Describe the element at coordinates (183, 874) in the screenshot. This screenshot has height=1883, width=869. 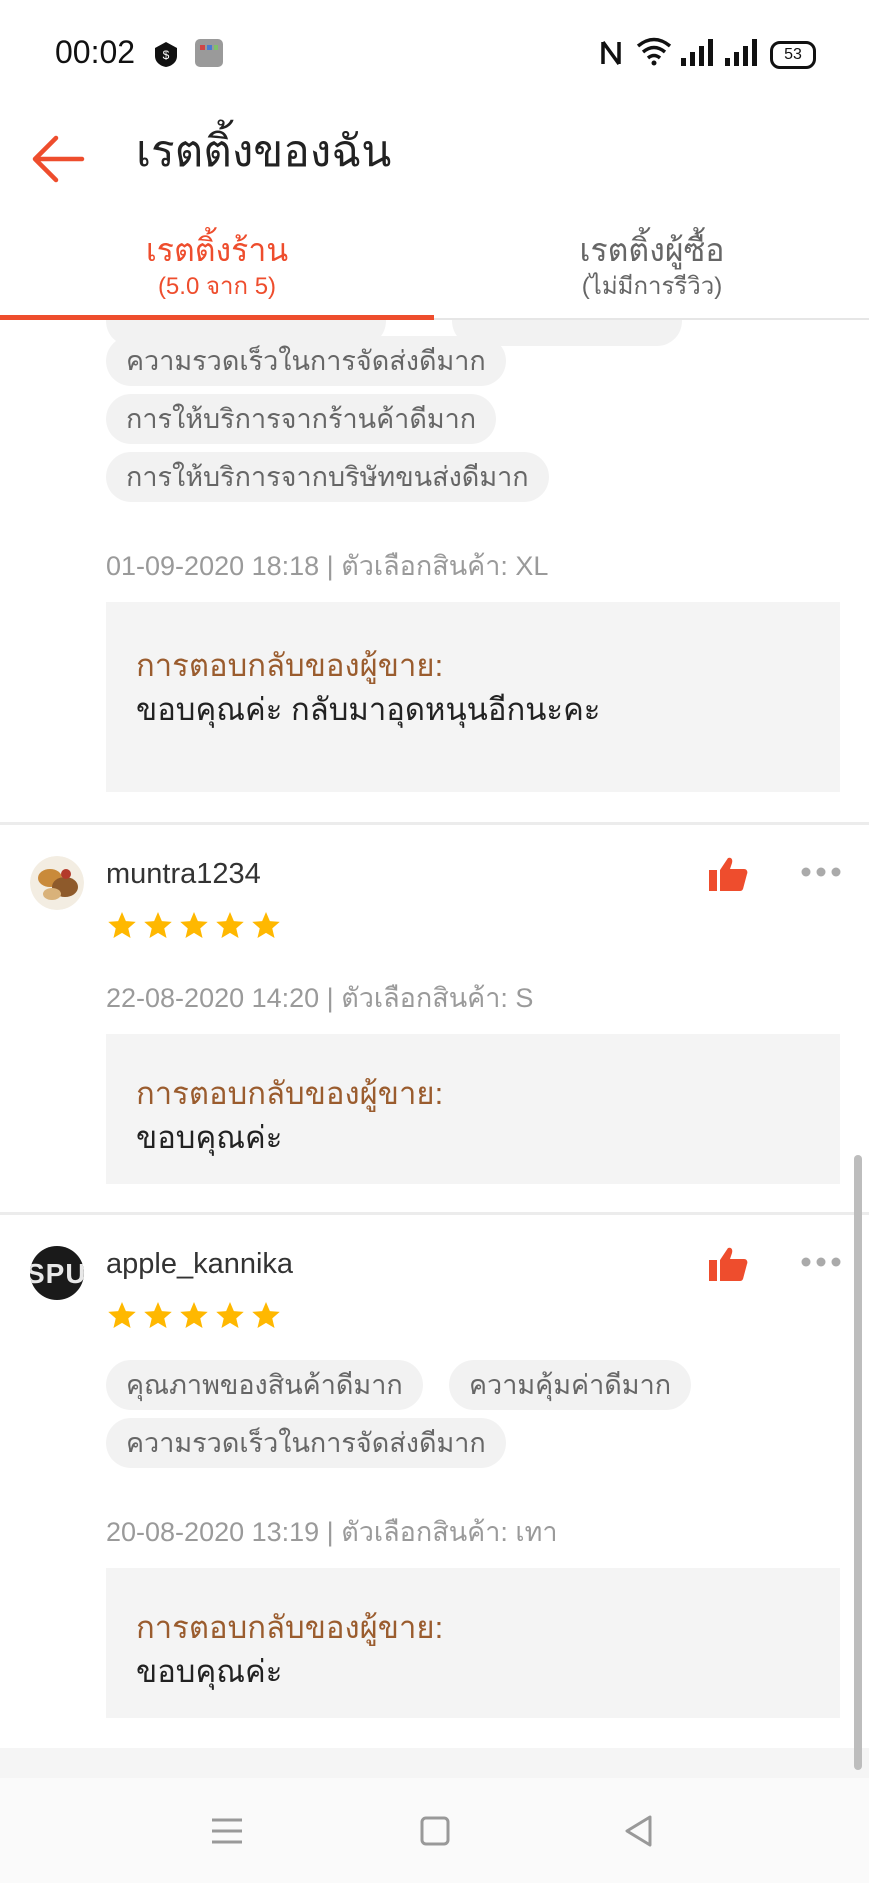
I see `reviewer-username: muntra1234` at that location.